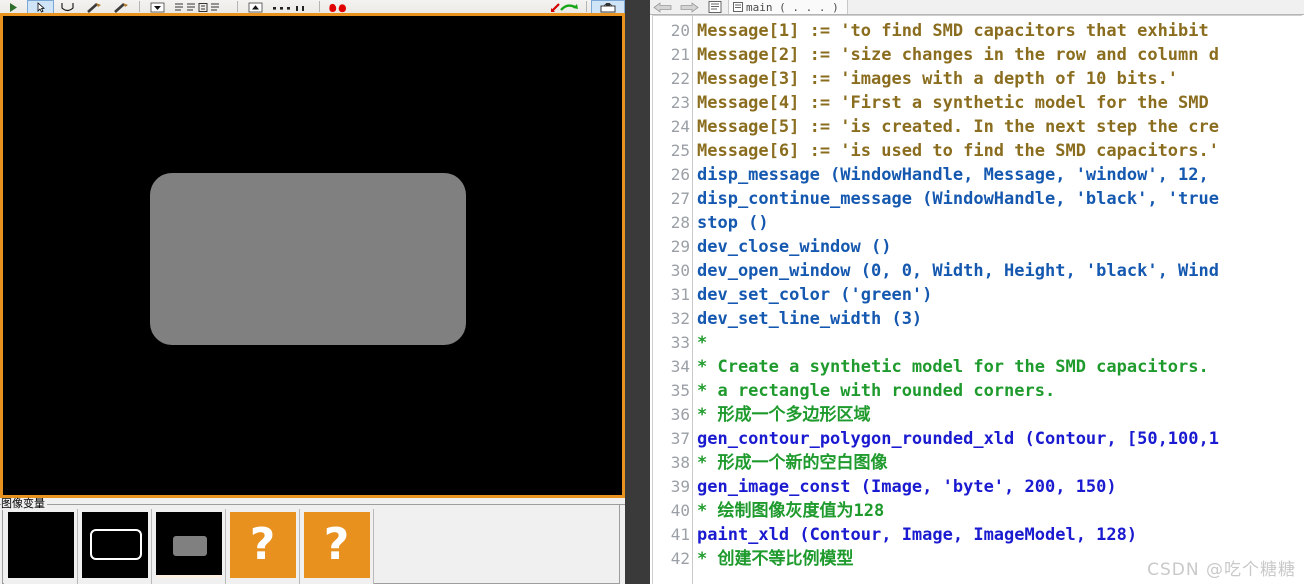 The width and height of the screenshot is (1304, 584). What do you see at coordinates (680, 318) in the screenshot?
I see `line-number: 32` at bounding box center [680, 318].